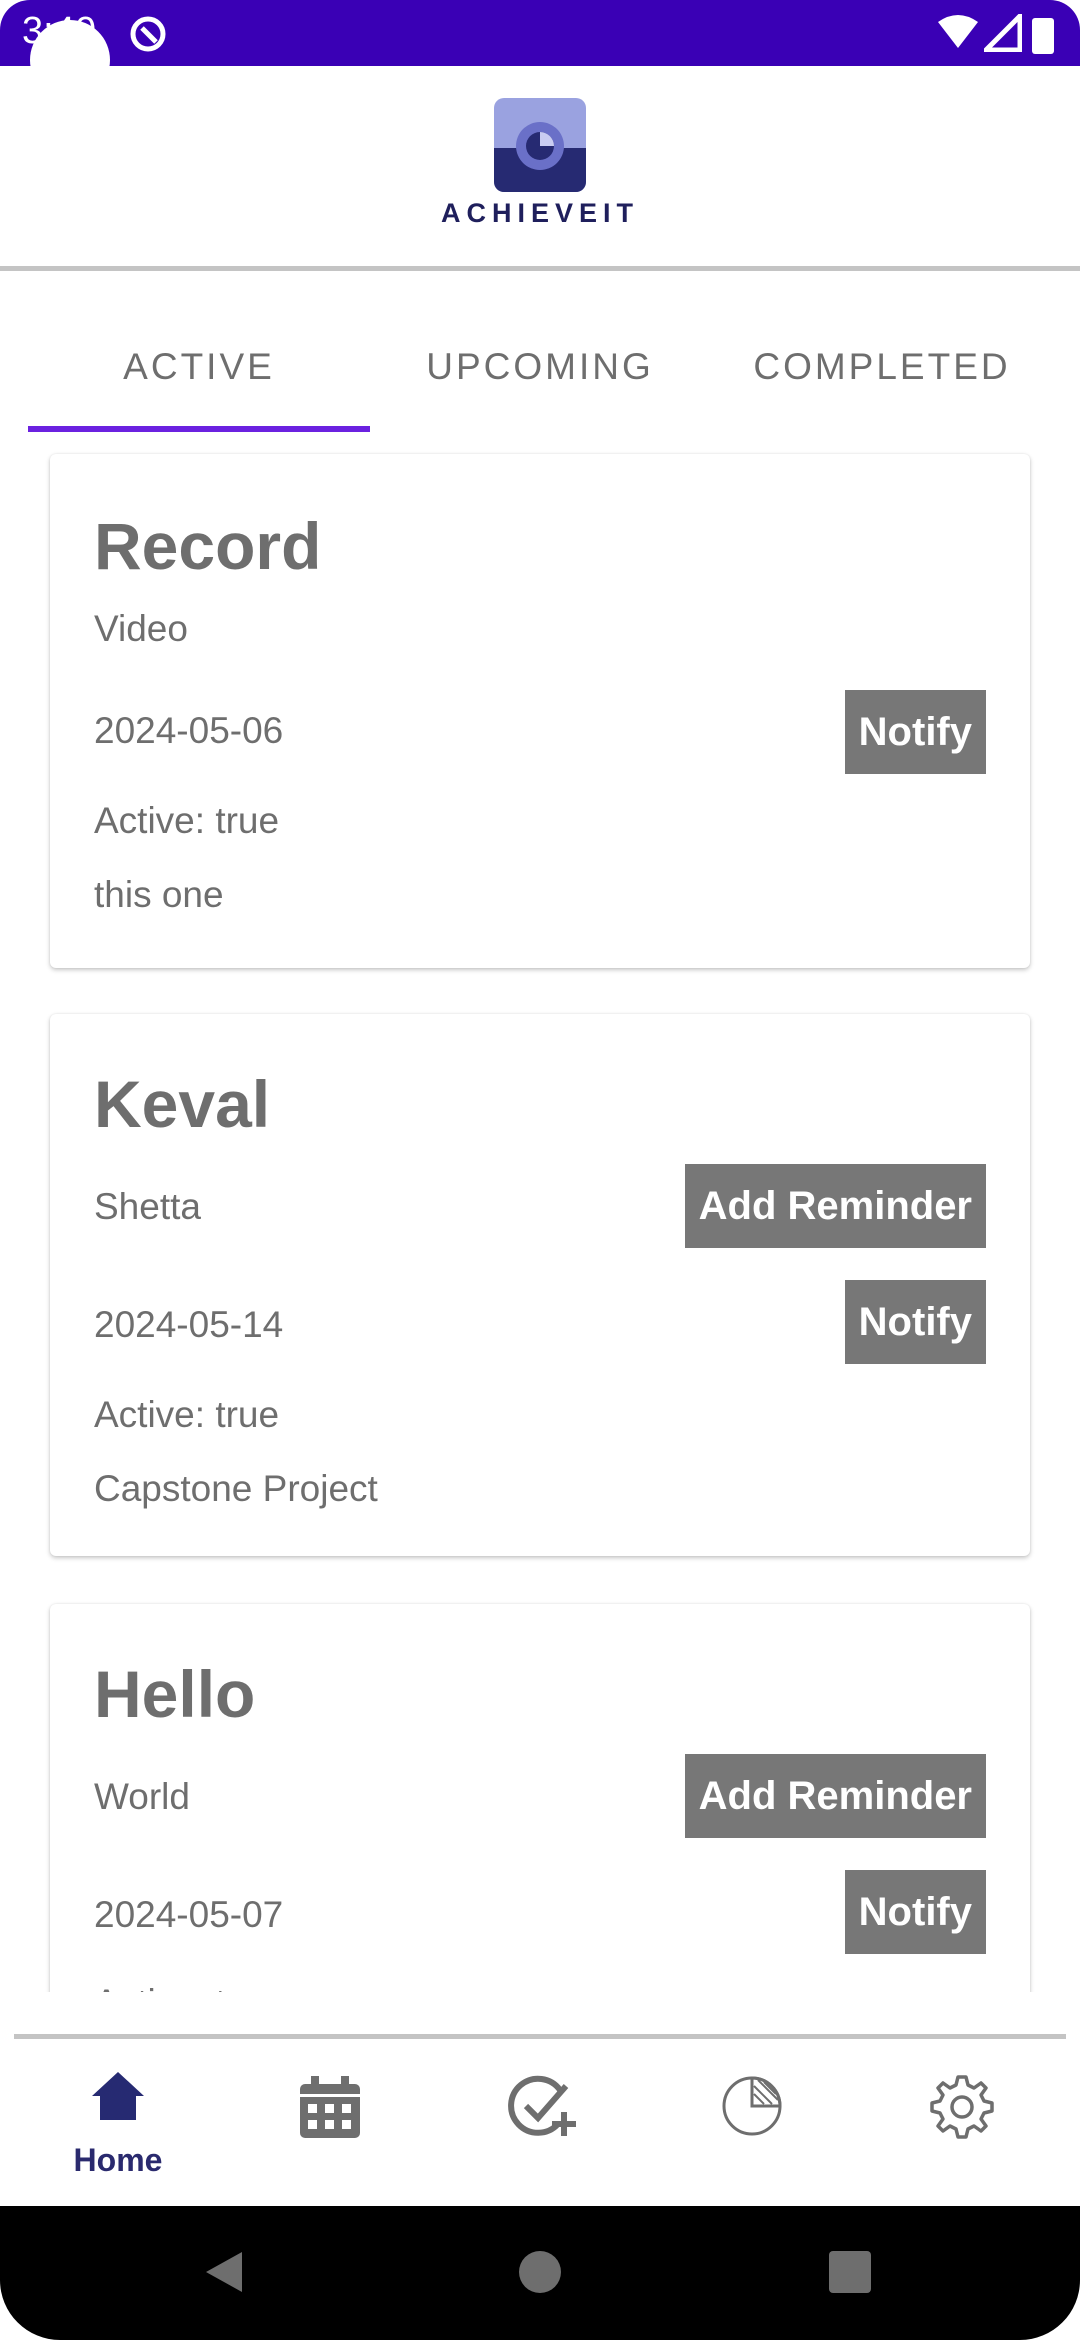 Image resolution: width=1080 pixels, height=2340 pixels. I want to click on card-date: 2024-05-06, so click(189, 730).